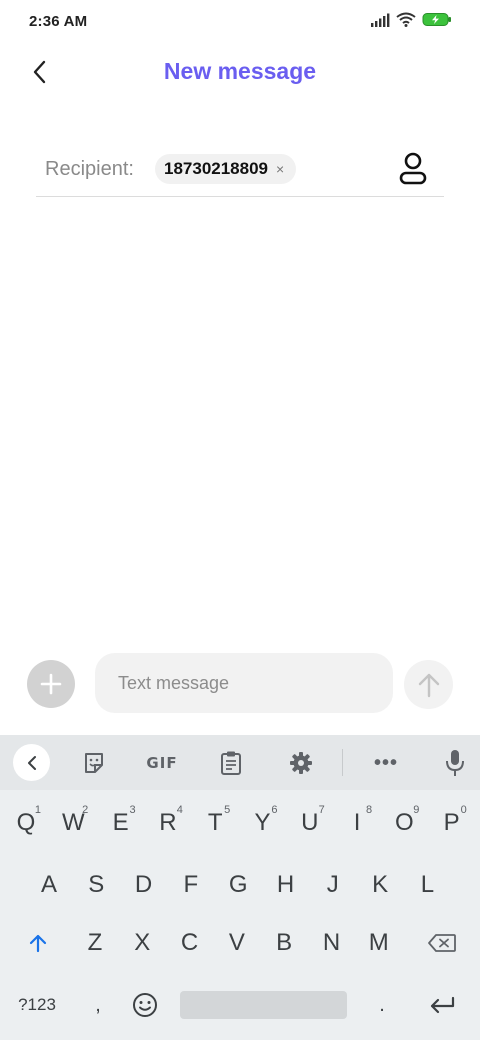 The height and width of the screenshot is (1040, 480). I want to click on key-n: N, so click(332, 943).